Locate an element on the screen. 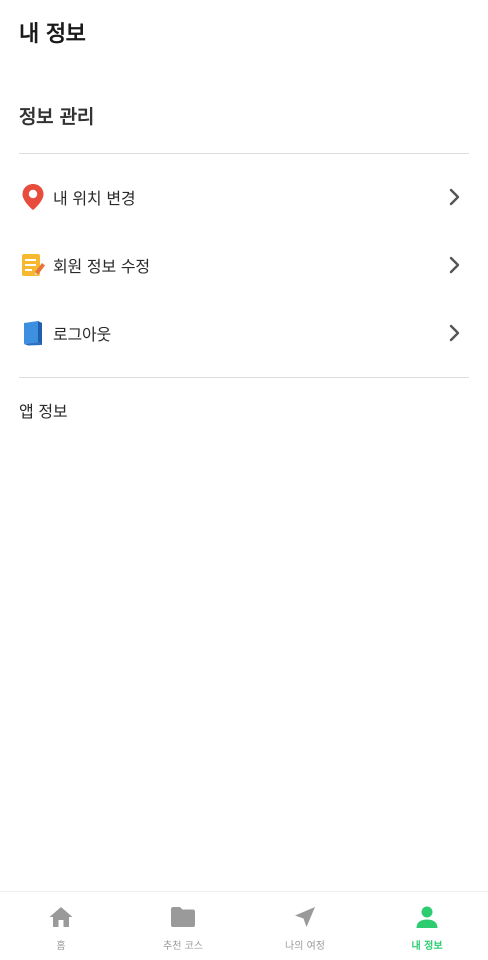 The width and height of the screenshot is (488, 960). nav-label: 홈 is located at coordinates (61, 946).